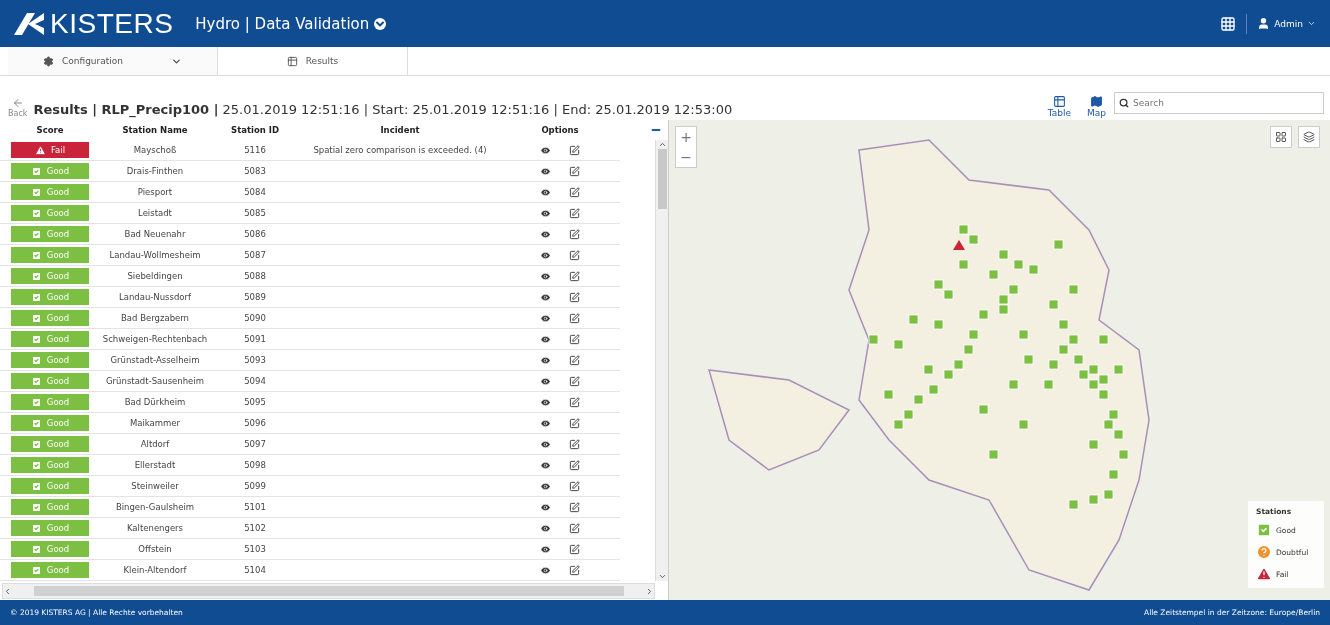 This screenshot has height=625, width=1330. What do you see at coordinates (255, 192) in the screenshot?
I see `table-cell: 5084` at bounding box center [255, 192].